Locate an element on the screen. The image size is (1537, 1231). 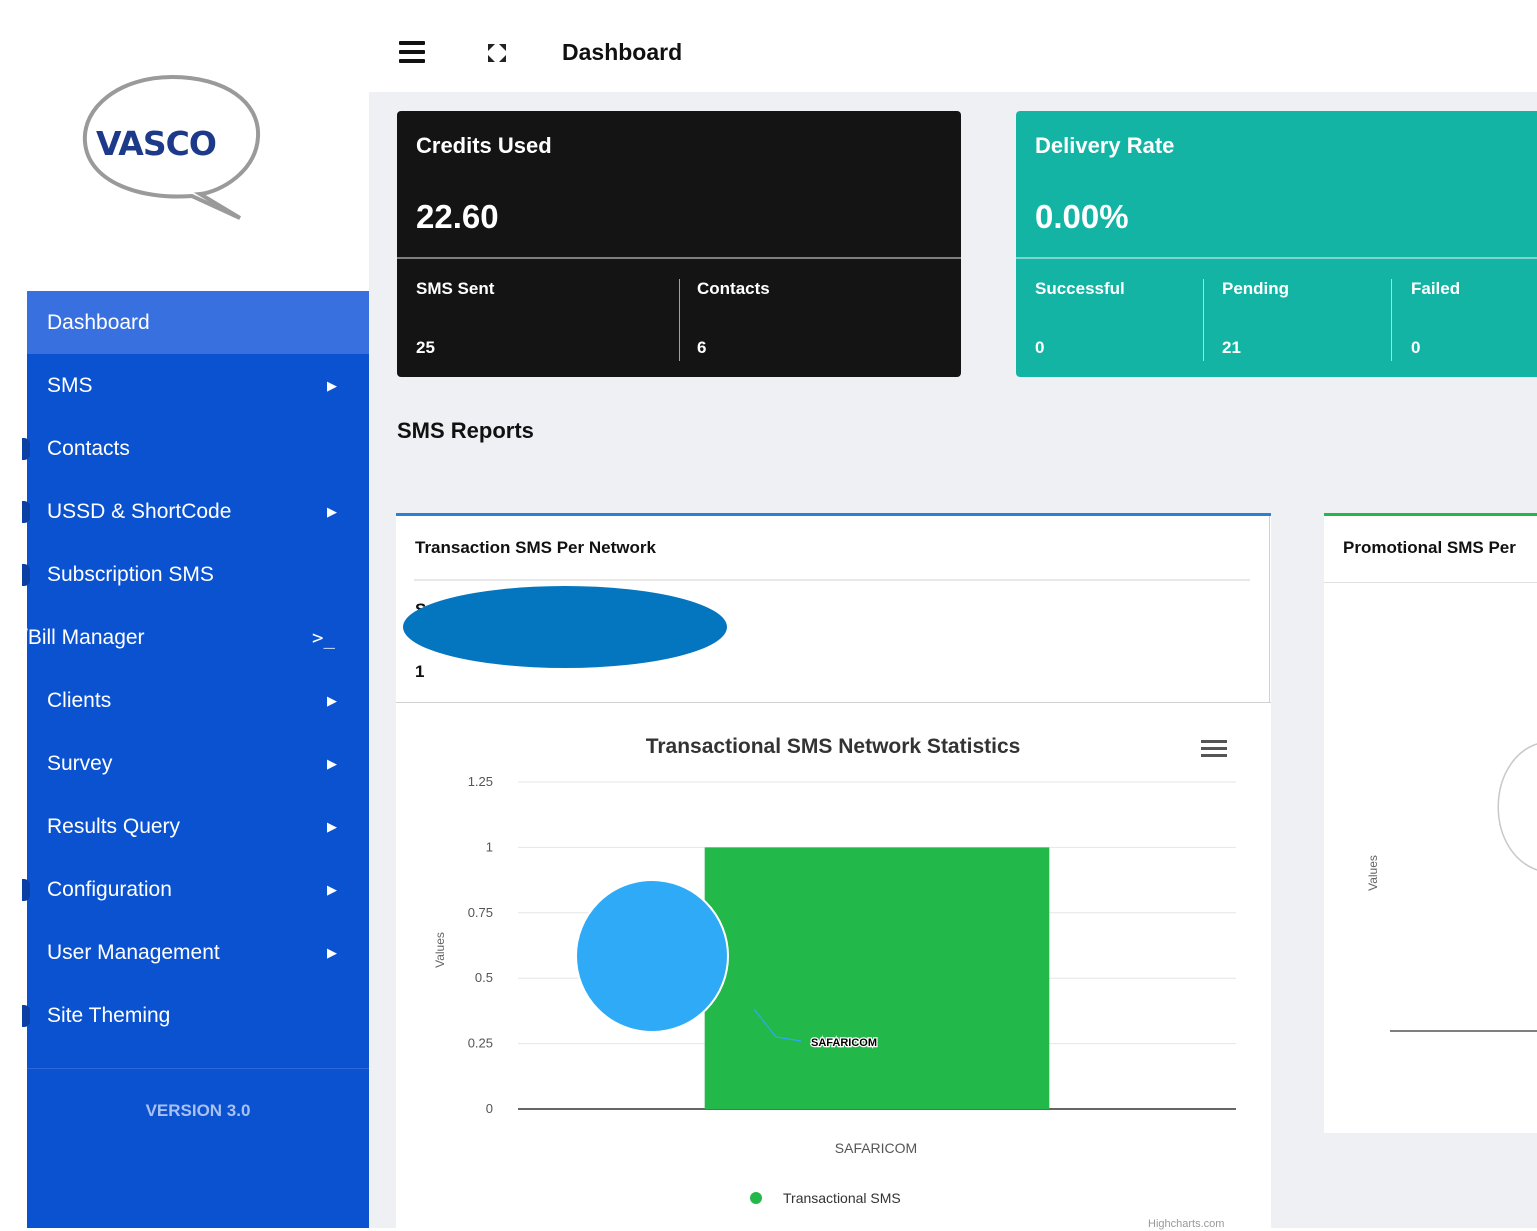
sidebar-item-label: USSD & ShortCode is located at coordinates (139, 511).